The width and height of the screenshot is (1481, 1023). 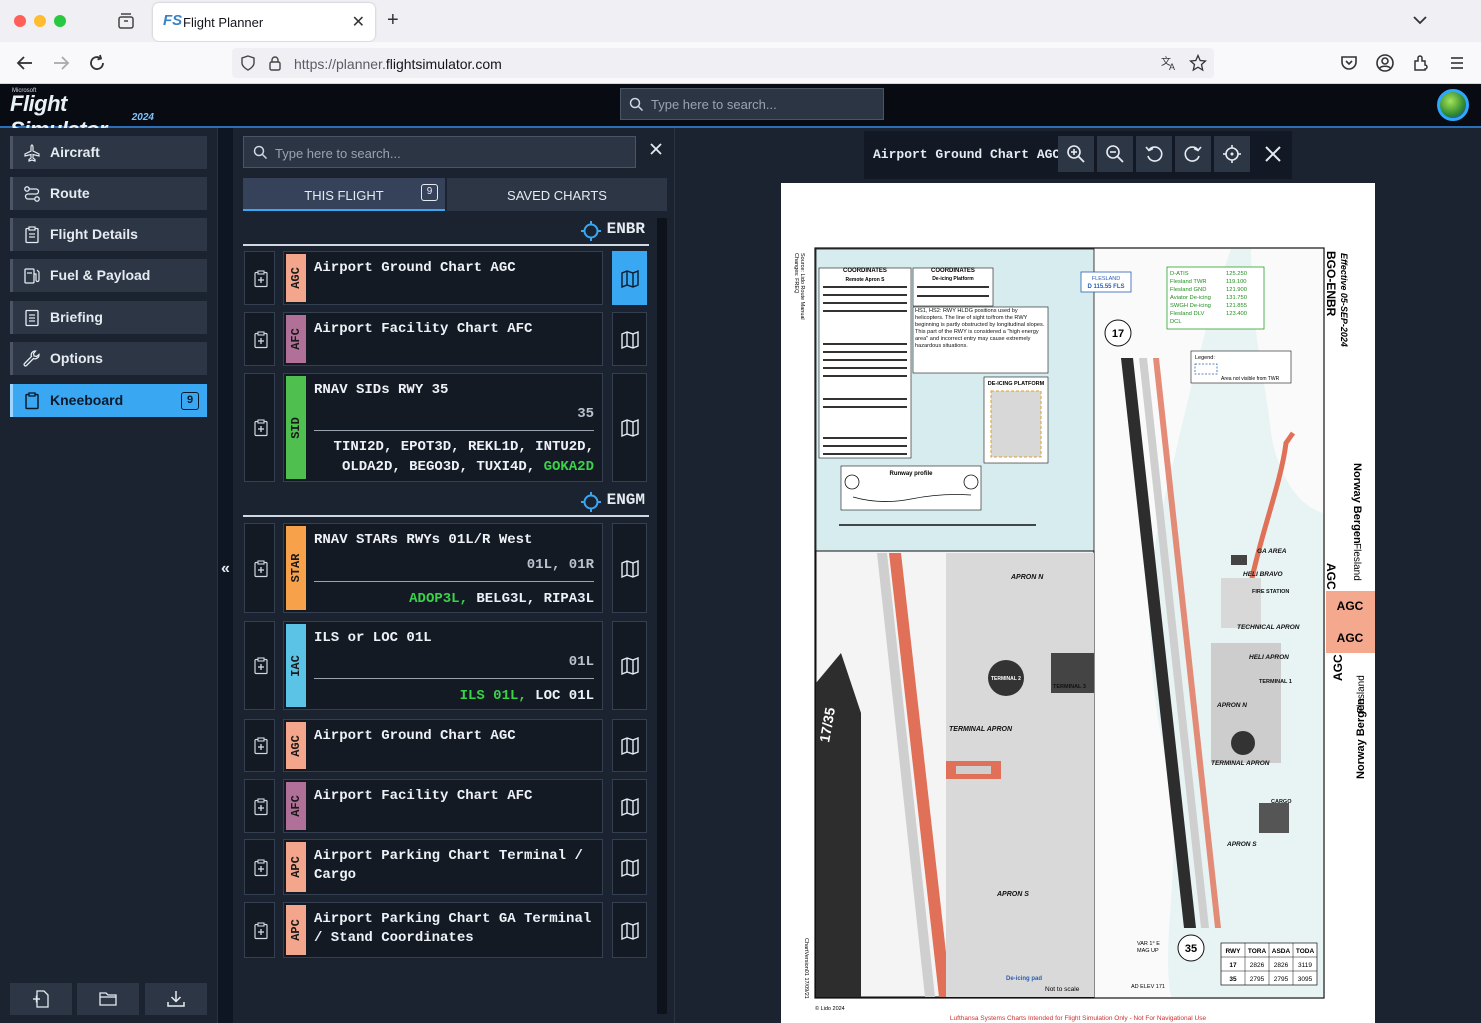 I want to click on flight-simulator-logo: Microsoft Flight Simulator 2024, so click(x=85, y=115).